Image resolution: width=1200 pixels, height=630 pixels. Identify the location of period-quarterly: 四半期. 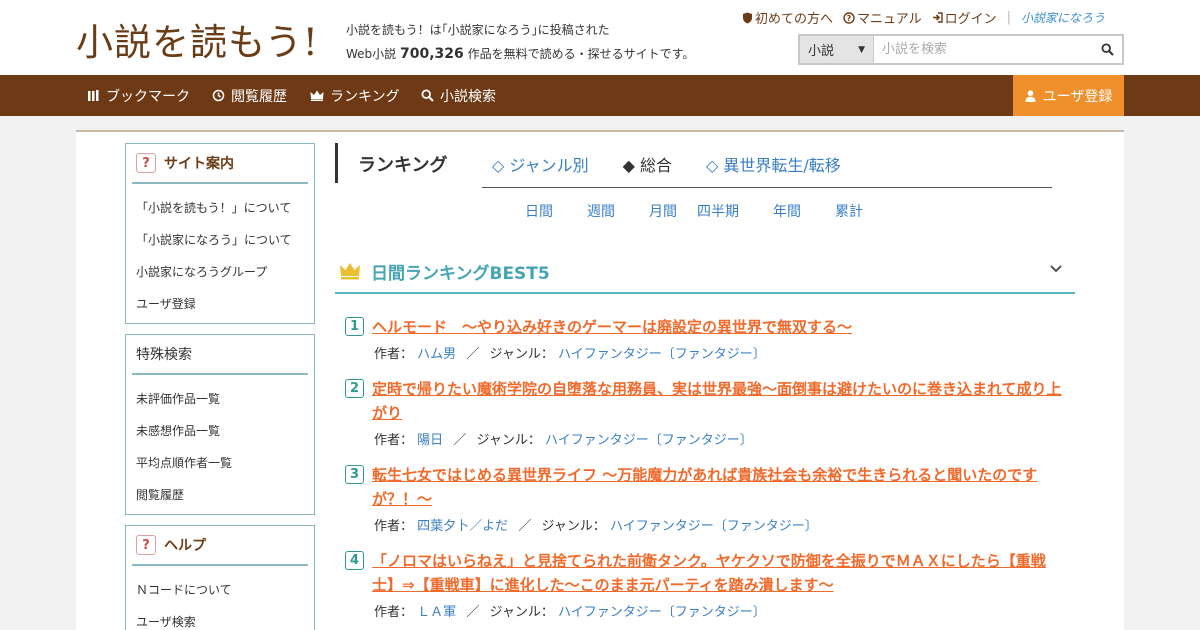
(735, 211).